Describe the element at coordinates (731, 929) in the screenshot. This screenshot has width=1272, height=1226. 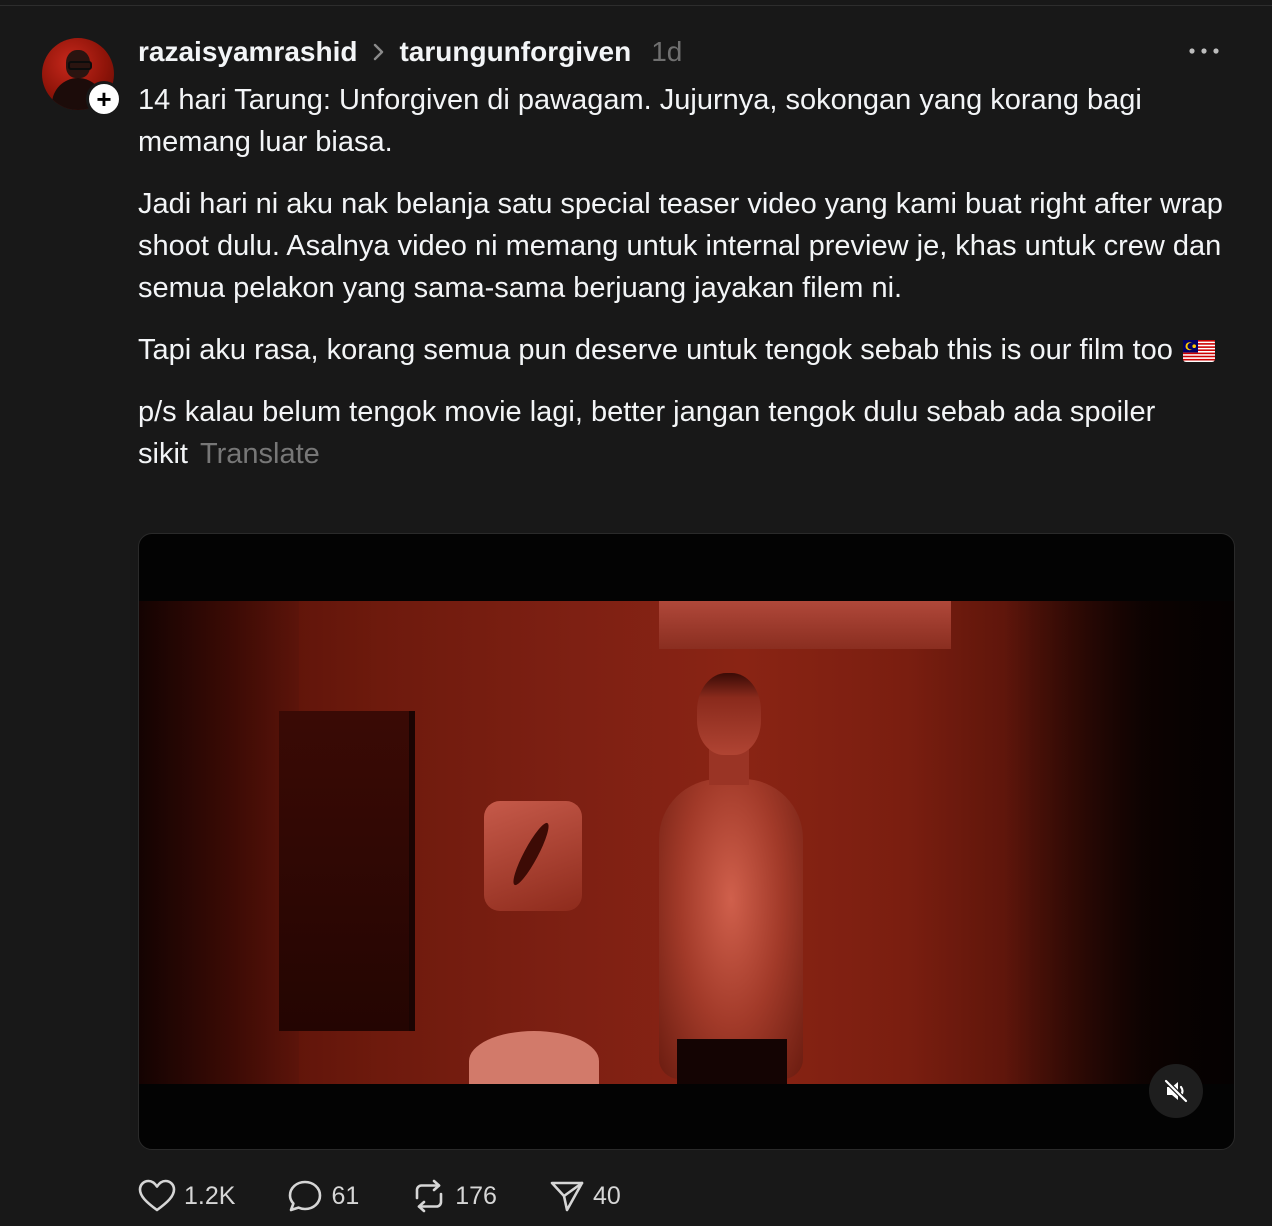
I see `scene-person-torso` at that location.